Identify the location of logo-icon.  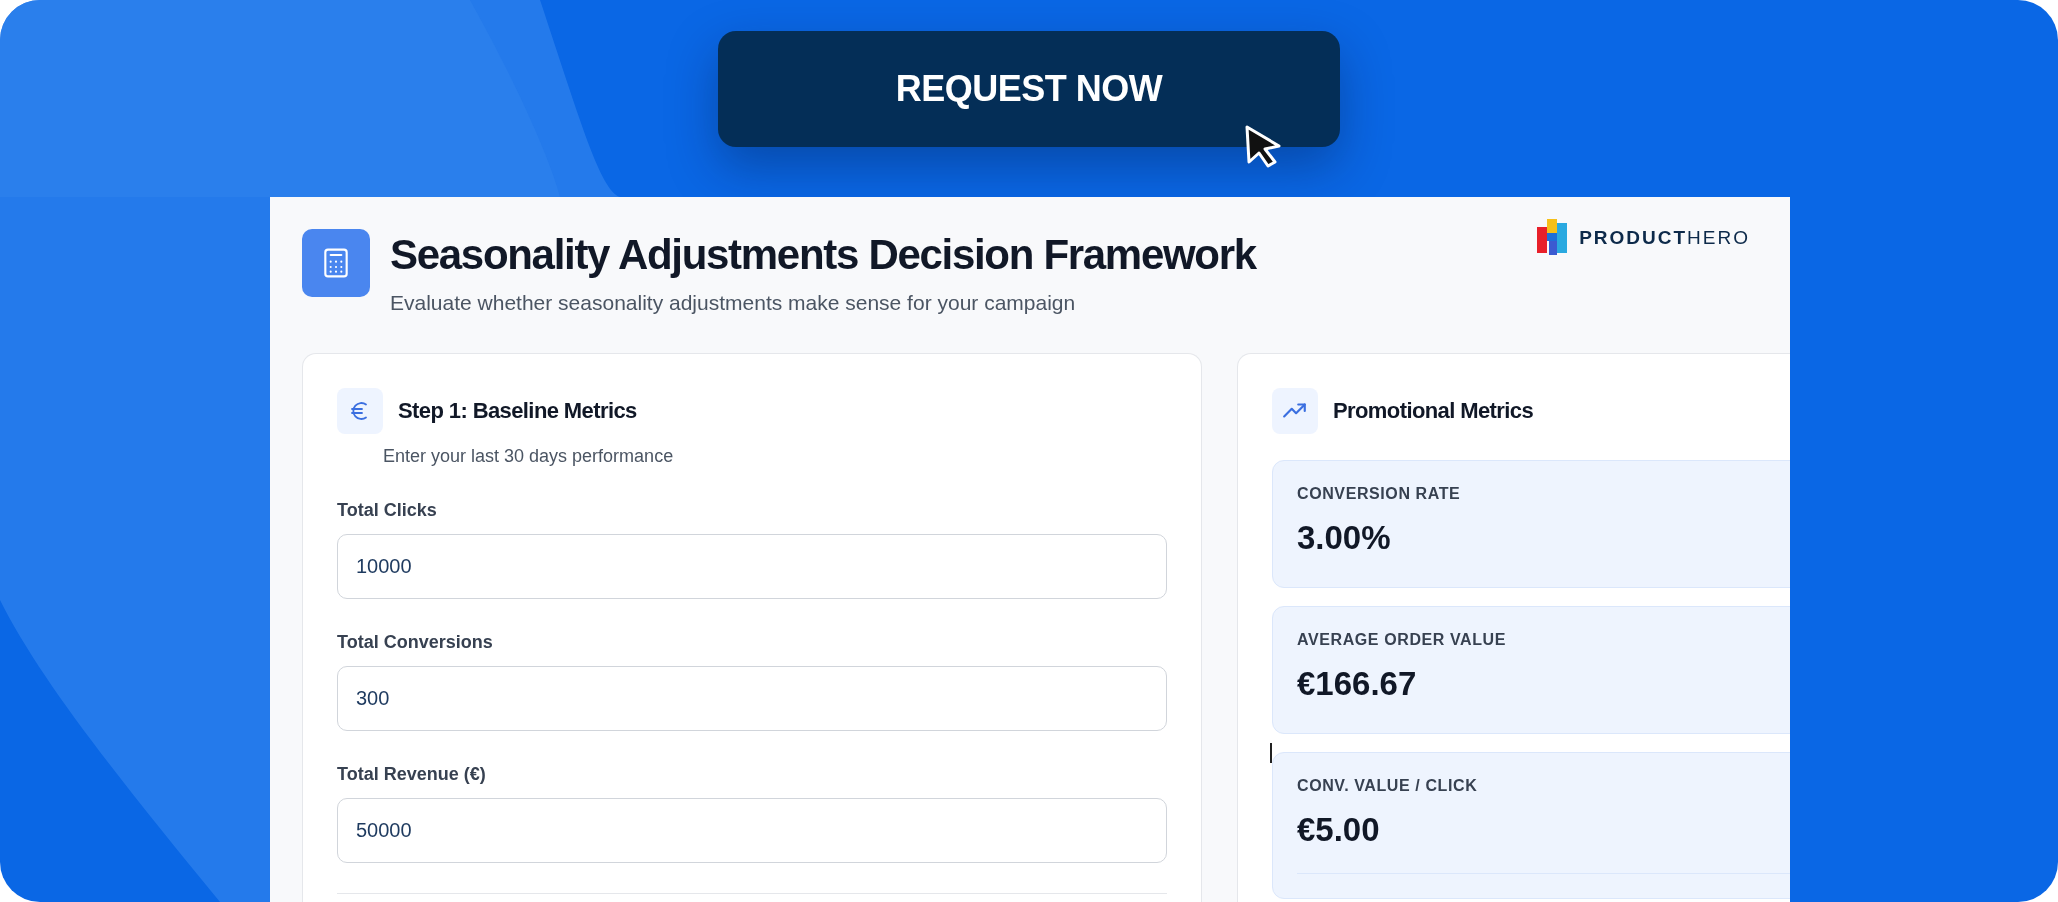
(1553, 238).